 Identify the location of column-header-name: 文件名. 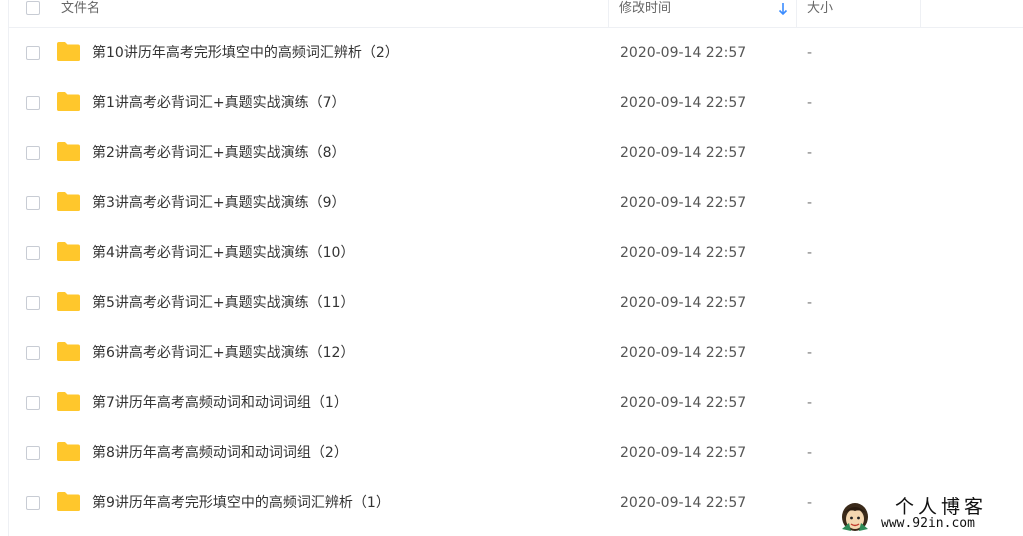
(80, 9).